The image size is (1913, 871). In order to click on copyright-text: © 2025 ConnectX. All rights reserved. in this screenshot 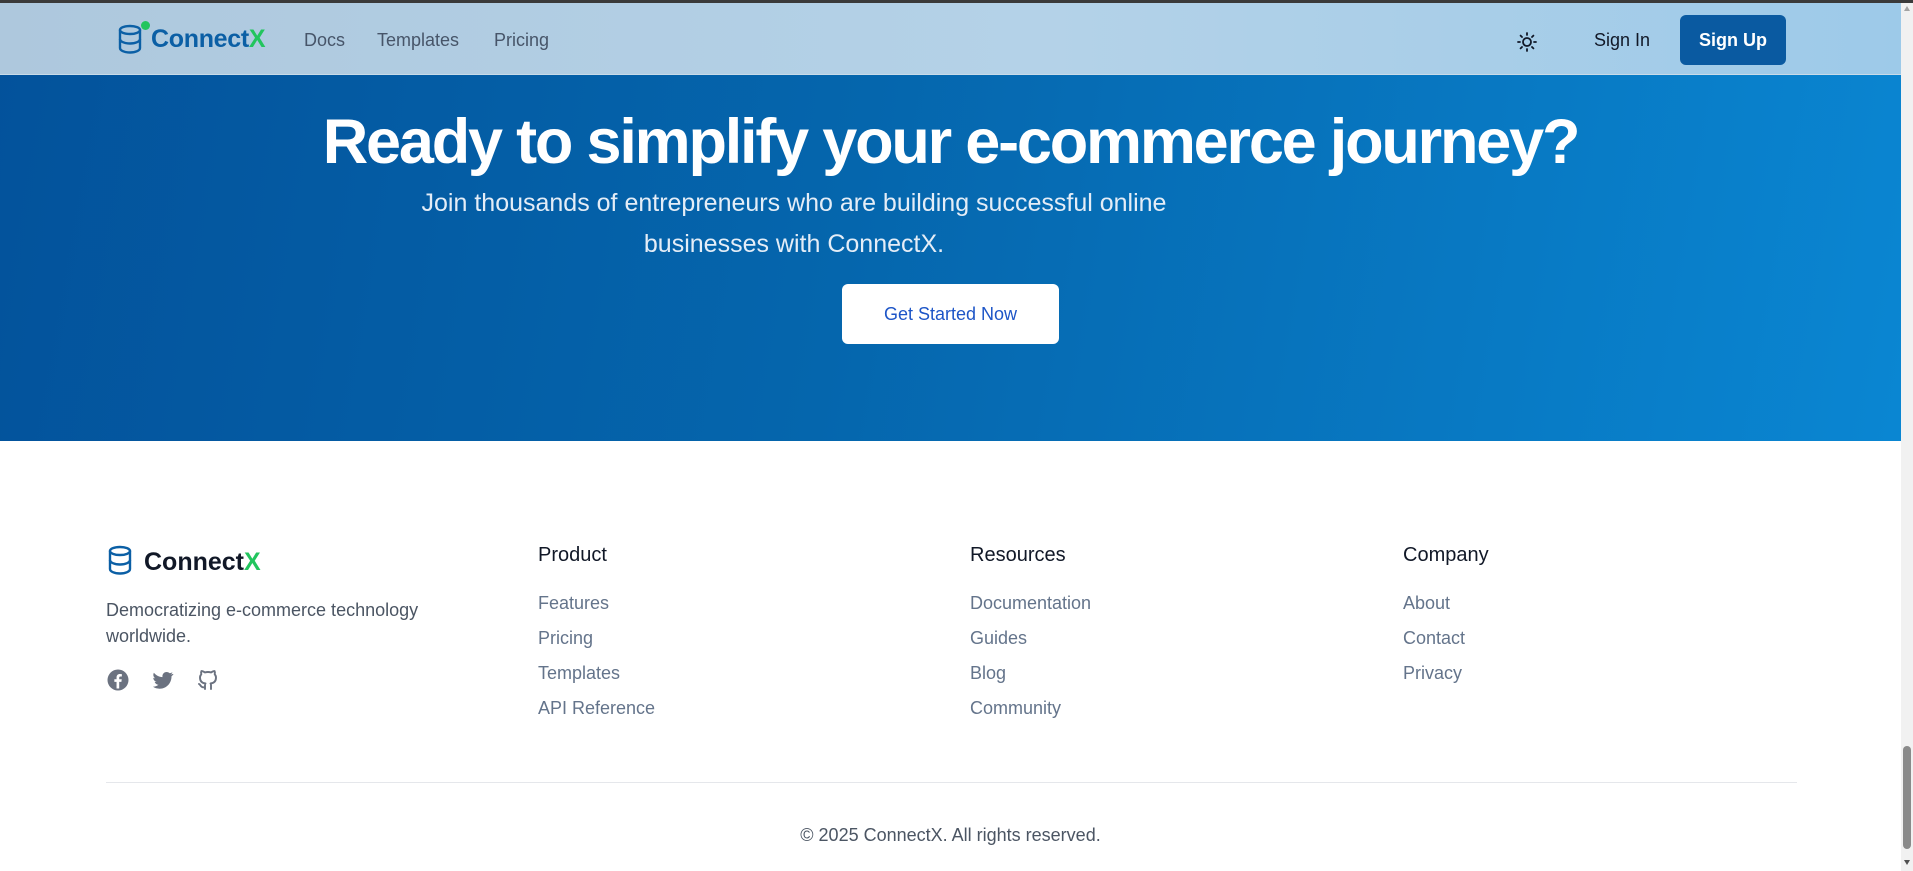, I will do `click(950, 835)`.